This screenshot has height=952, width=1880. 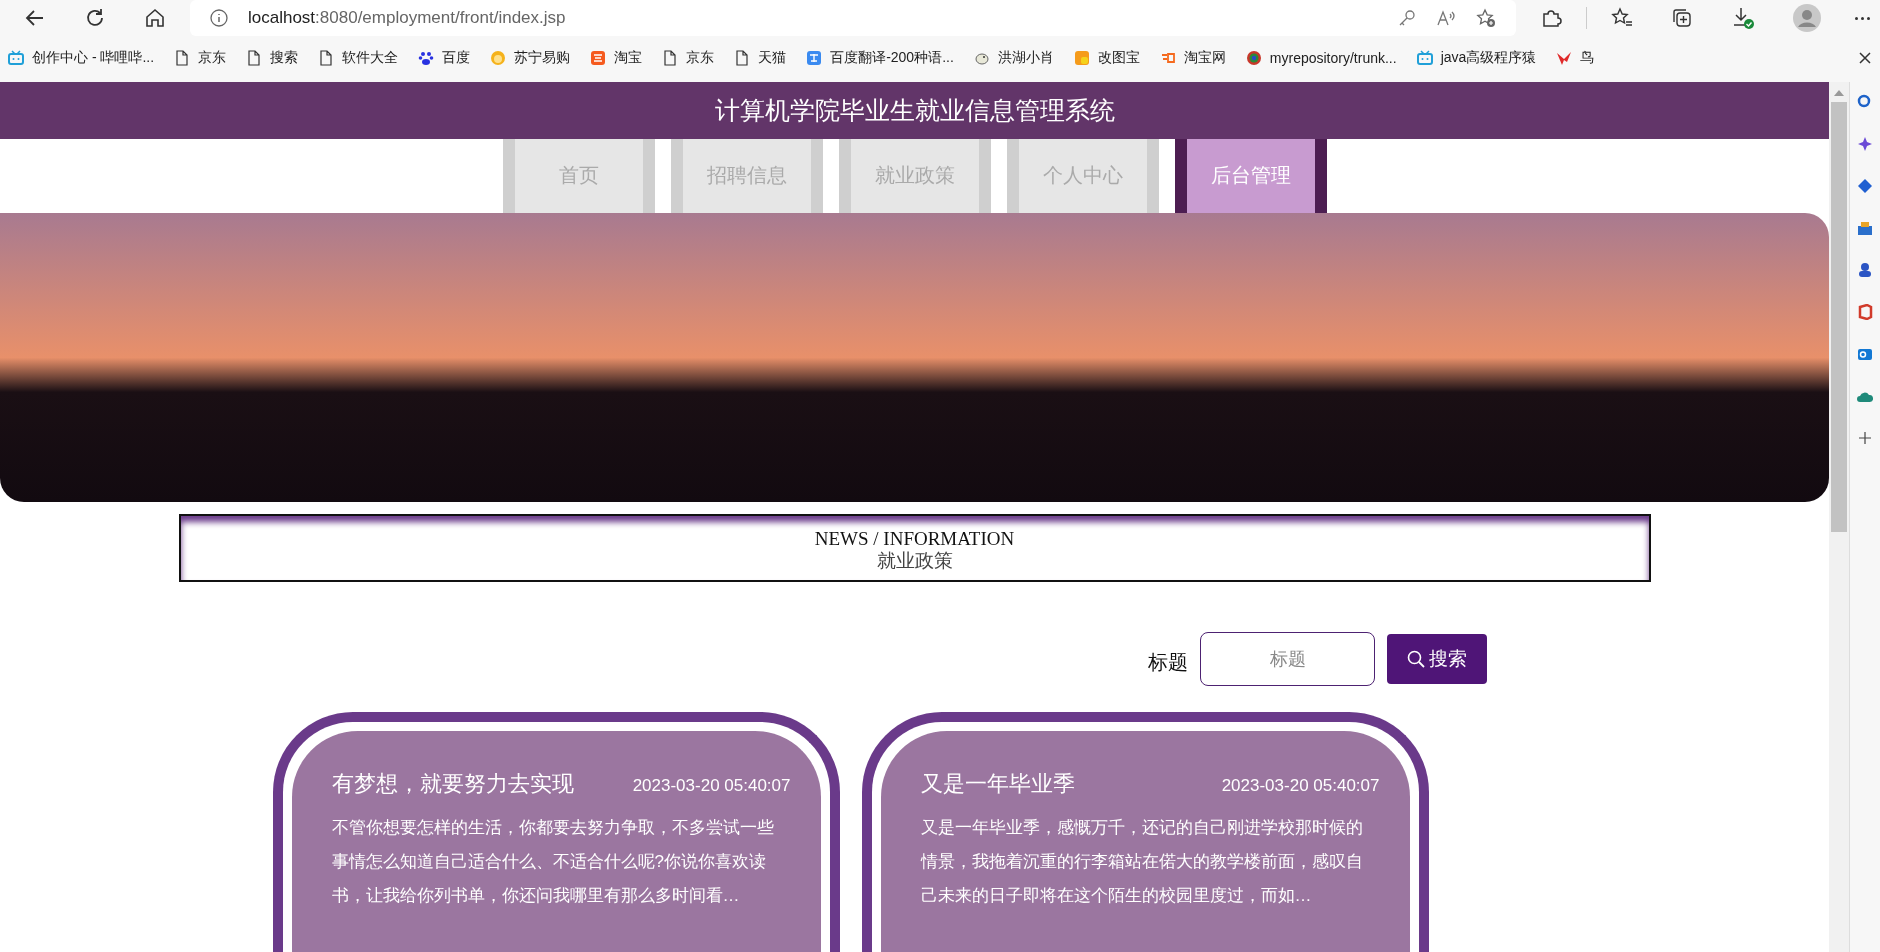 I want to click on collections-icon, so click(x=1682, y=18).